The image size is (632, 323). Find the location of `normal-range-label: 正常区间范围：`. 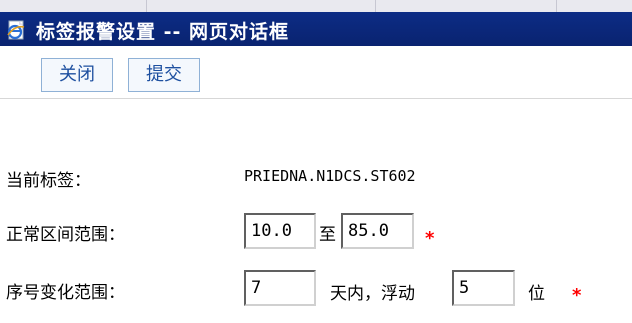

normal-range-label: 正常区间范围： is located at coordinates (65, 235).